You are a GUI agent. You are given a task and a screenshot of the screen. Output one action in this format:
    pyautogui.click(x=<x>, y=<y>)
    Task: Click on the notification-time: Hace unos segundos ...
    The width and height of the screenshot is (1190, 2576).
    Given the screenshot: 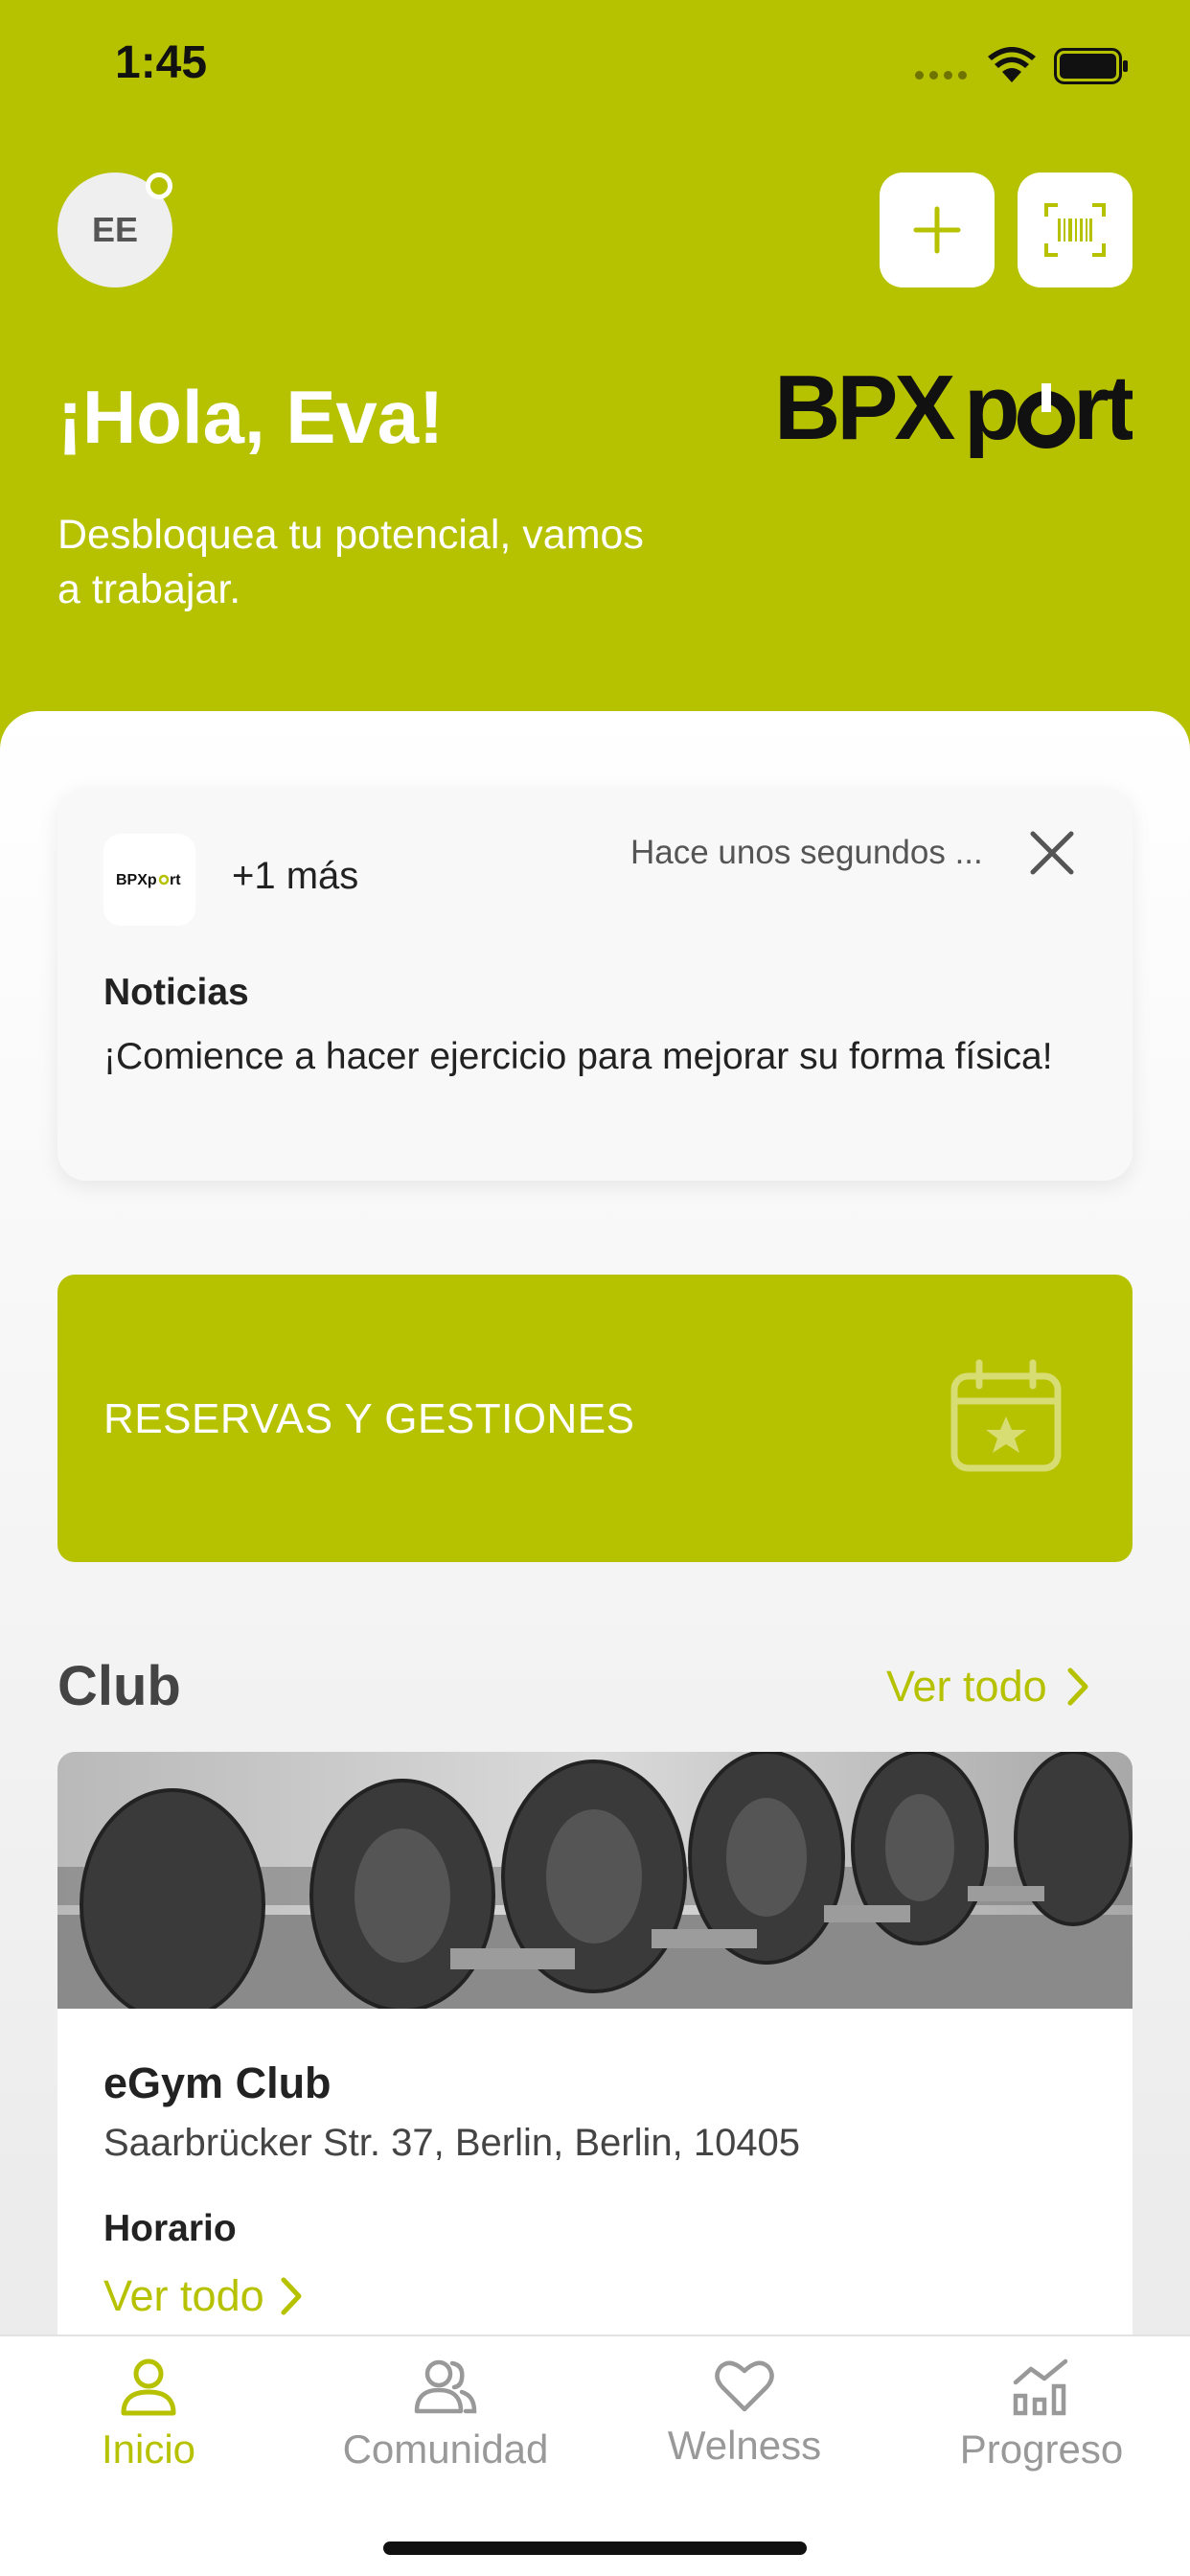 What is the action you would take?
    pyautogui.click(x=807, y=852)
    